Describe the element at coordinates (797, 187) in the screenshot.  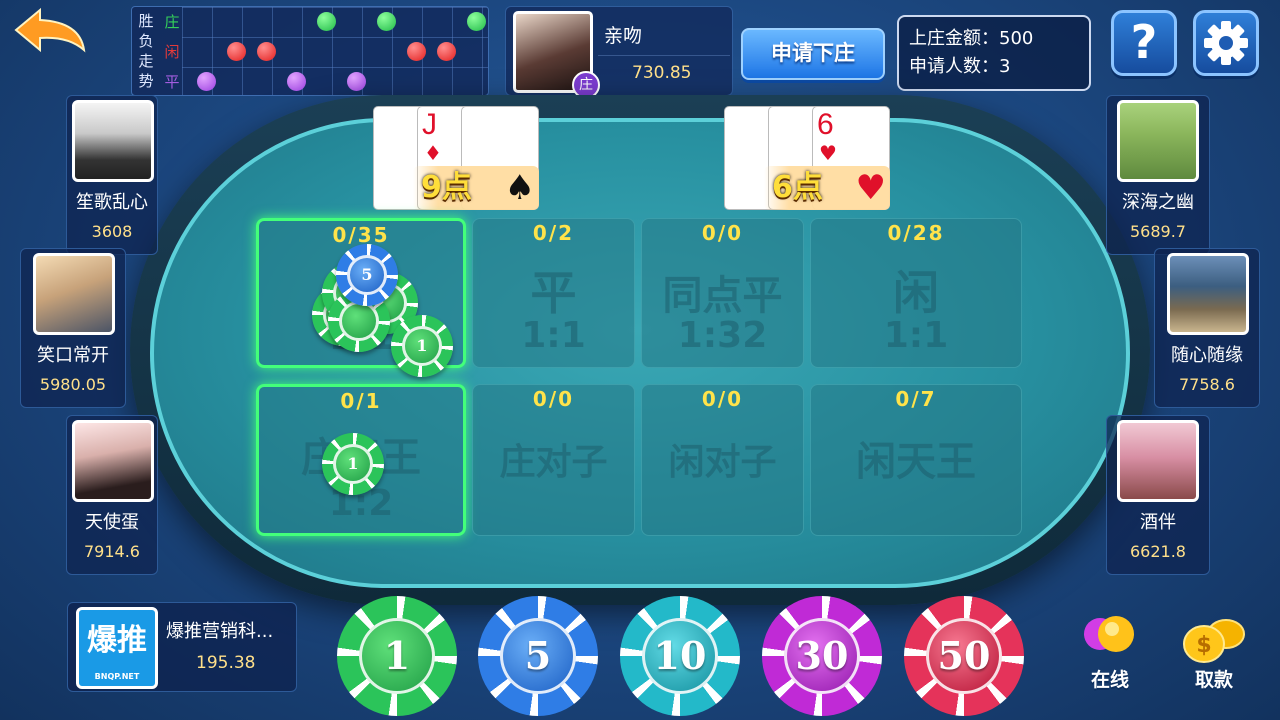
I see `points-label: 6点` at that location.